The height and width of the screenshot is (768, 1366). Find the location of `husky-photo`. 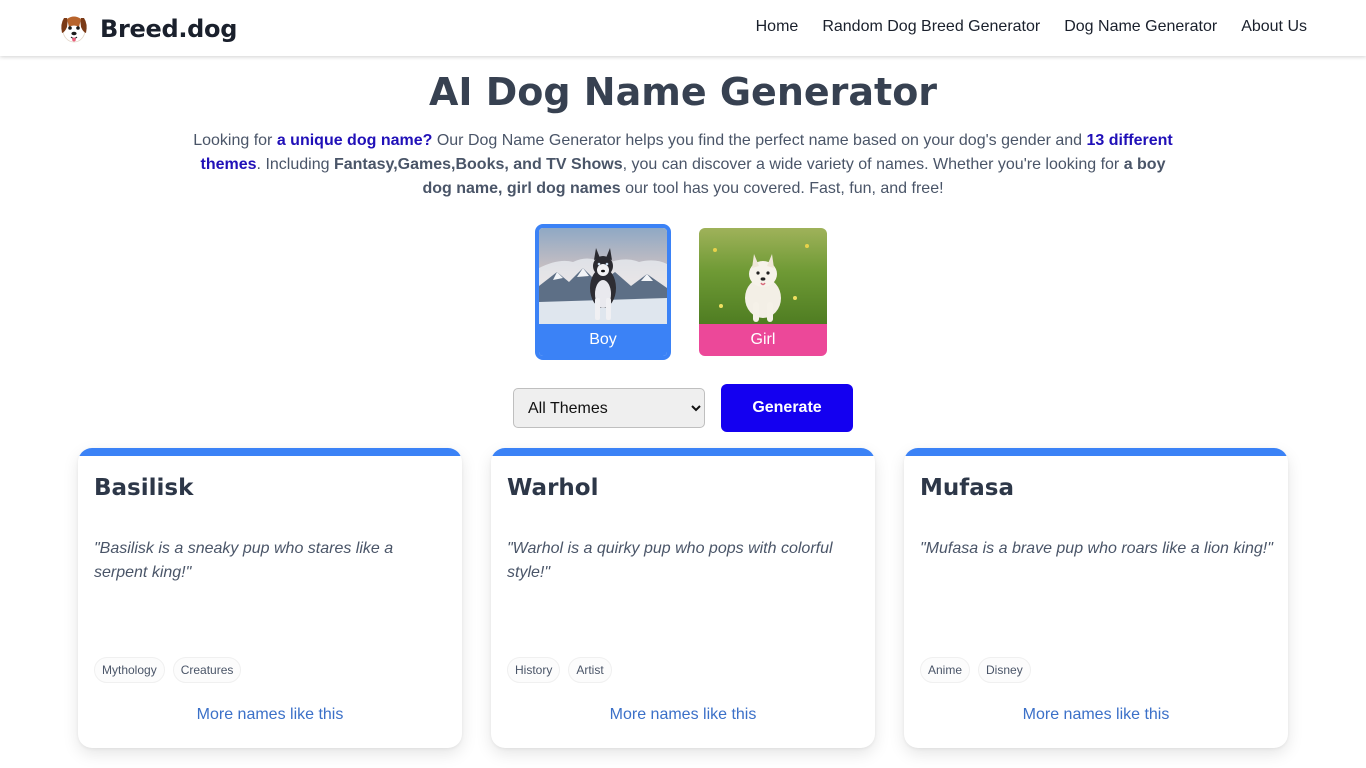

husky-photo is located at coordinates (603, 276).